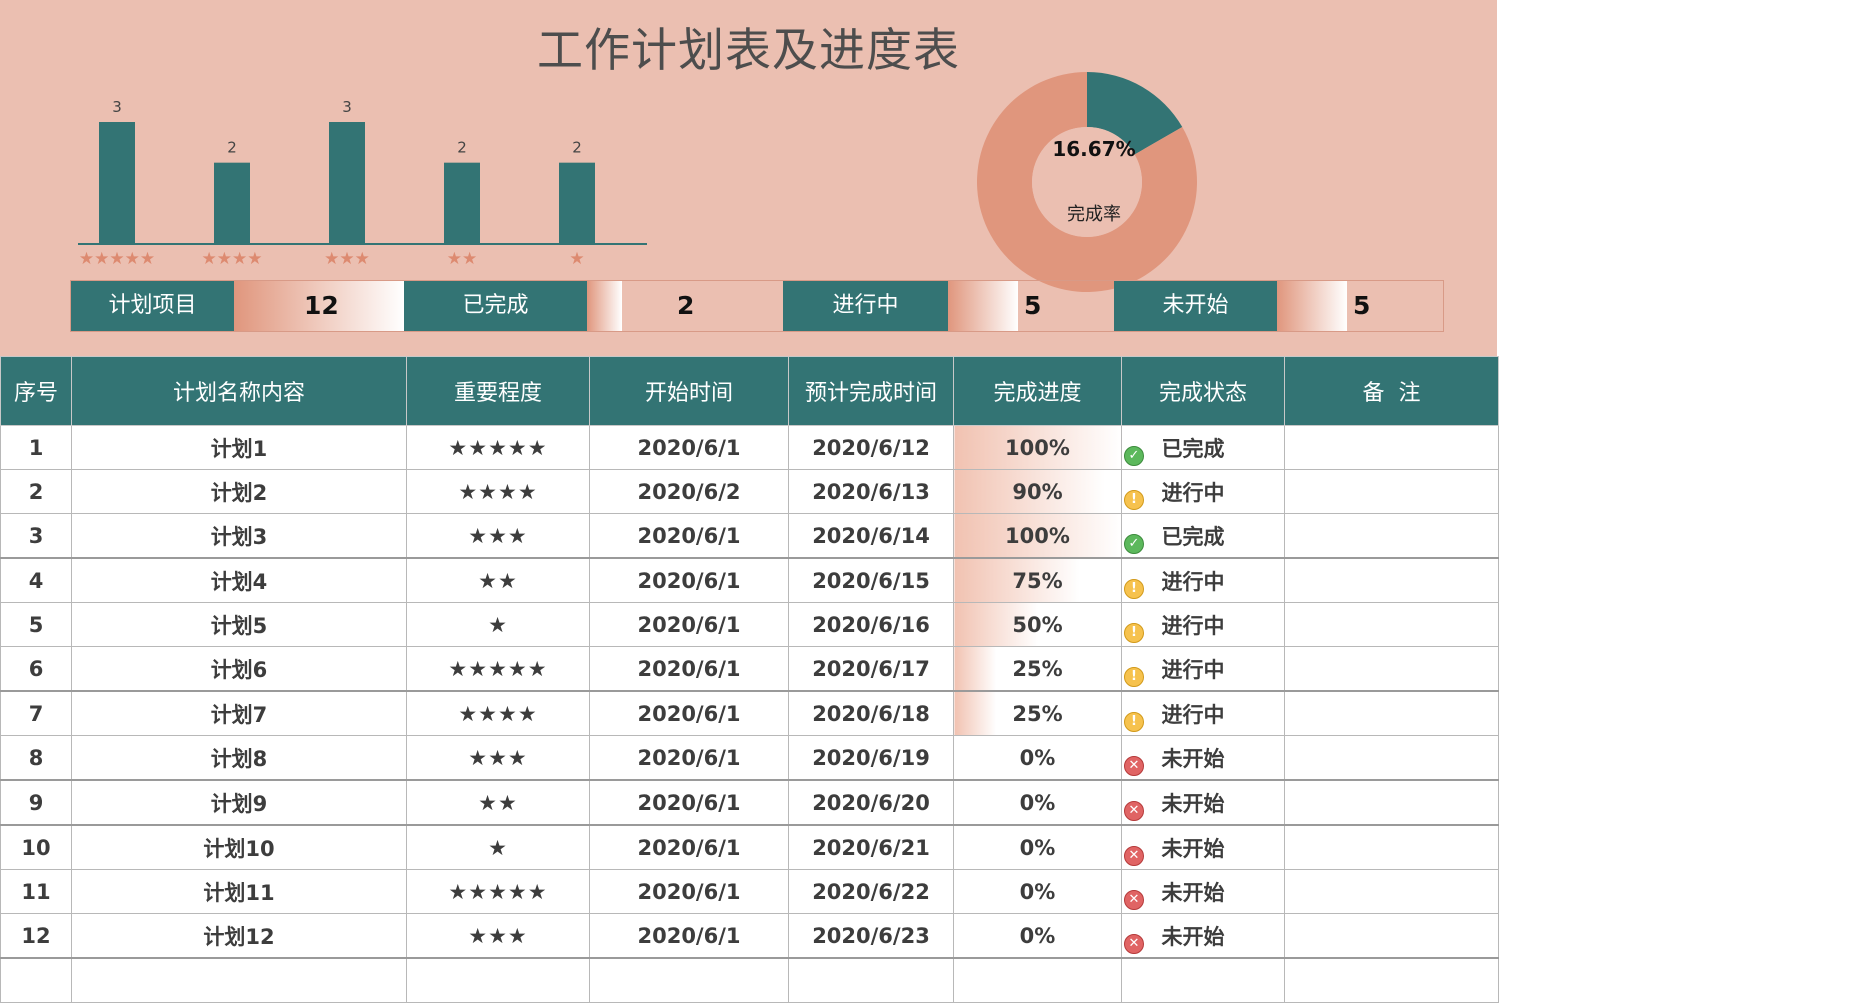 The image size is (1852, 1003). I want to click on cell-end: 2020/6/22, so click(871, 891).